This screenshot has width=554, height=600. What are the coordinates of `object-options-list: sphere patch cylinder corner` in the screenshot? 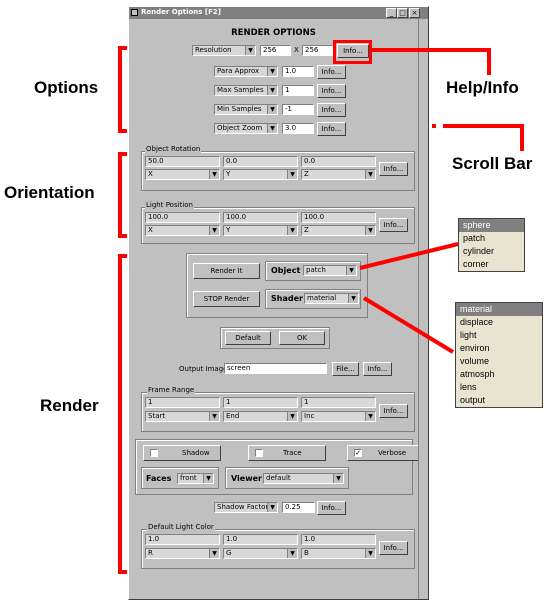 It's located at (491, 245).